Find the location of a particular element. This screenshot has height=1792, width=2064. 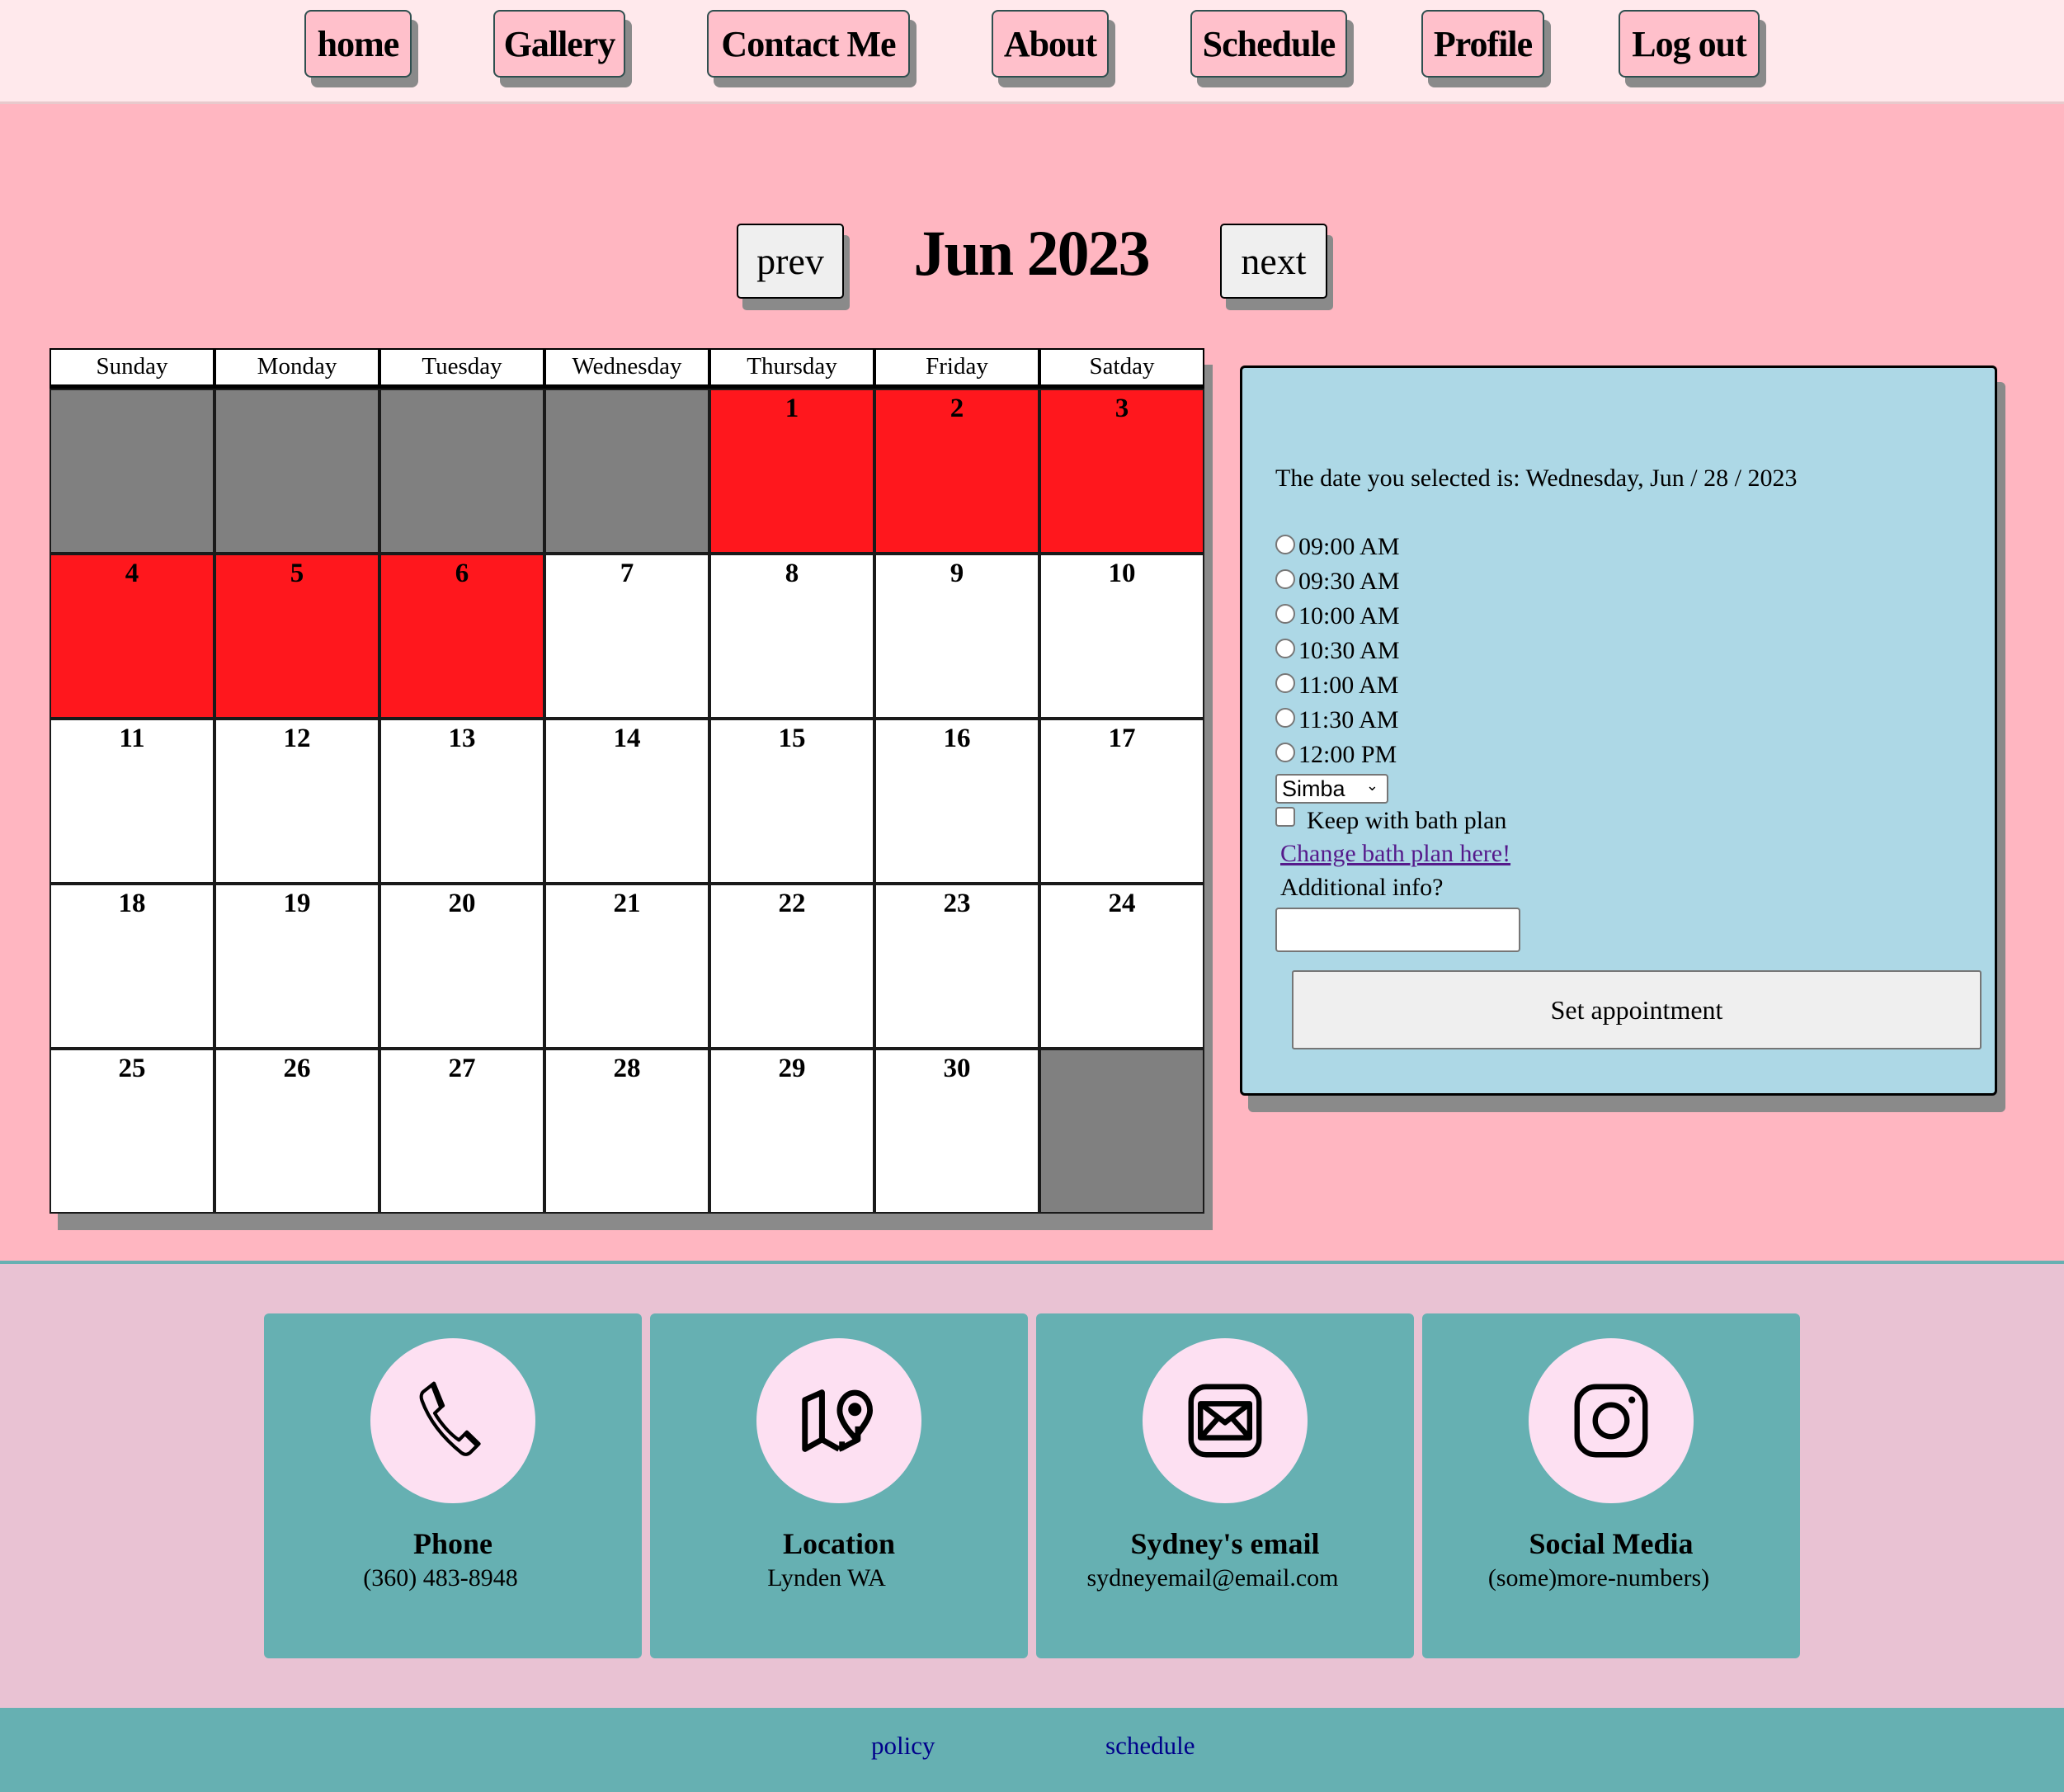

set-appointment-button: Set appointment is located at coordinates (1637, 1009).